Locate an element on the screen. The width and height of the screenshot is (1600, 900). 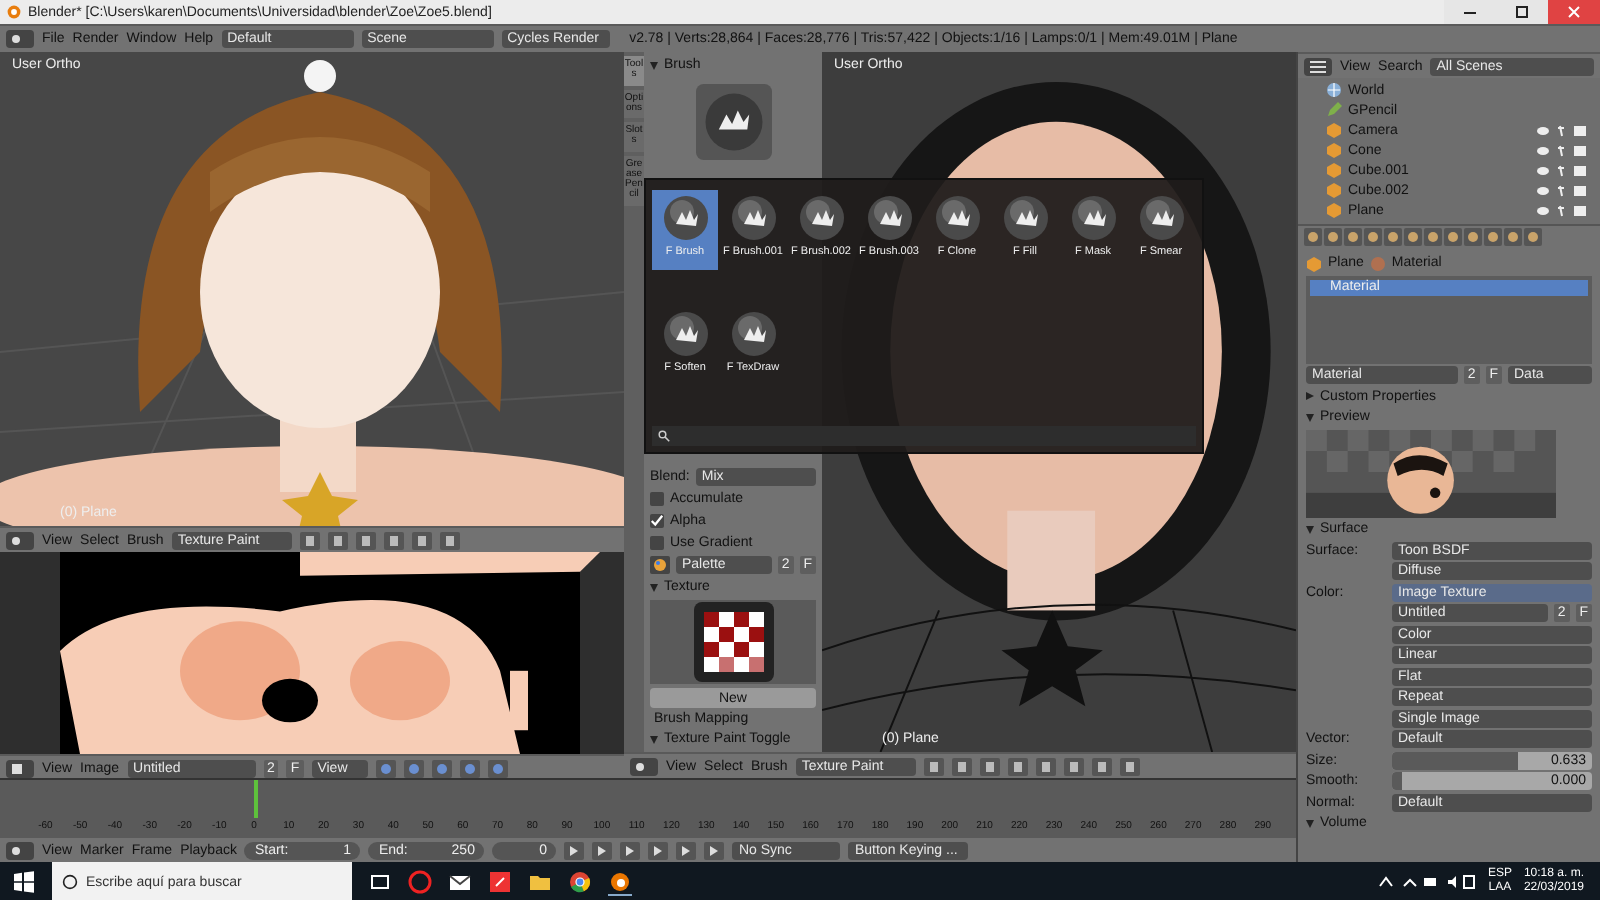
material-icon is located at coordinates (1377, 263).